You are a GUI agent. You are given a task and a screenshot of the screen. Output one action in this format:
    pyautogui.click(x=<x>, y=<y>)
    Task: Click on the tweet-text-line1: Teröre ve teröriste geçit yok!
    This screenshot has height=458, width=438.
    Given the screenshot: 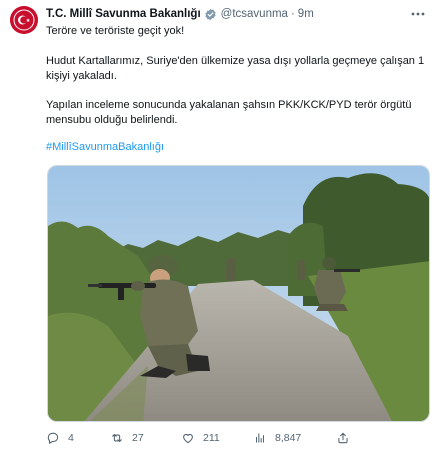 What is the action you would take?
    pyautogui.click(x=115, y=31)
    